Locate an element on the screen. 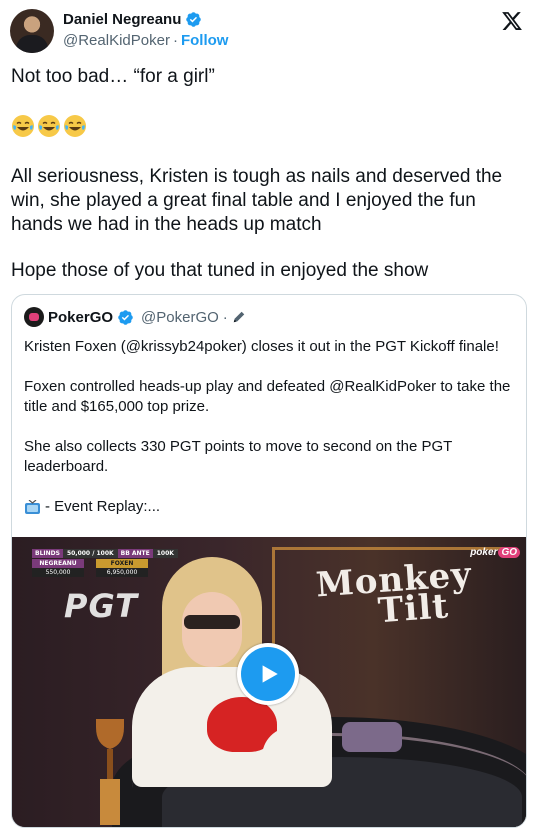  author-name: Daniel Negreanu is located at coordinates (122, 19).